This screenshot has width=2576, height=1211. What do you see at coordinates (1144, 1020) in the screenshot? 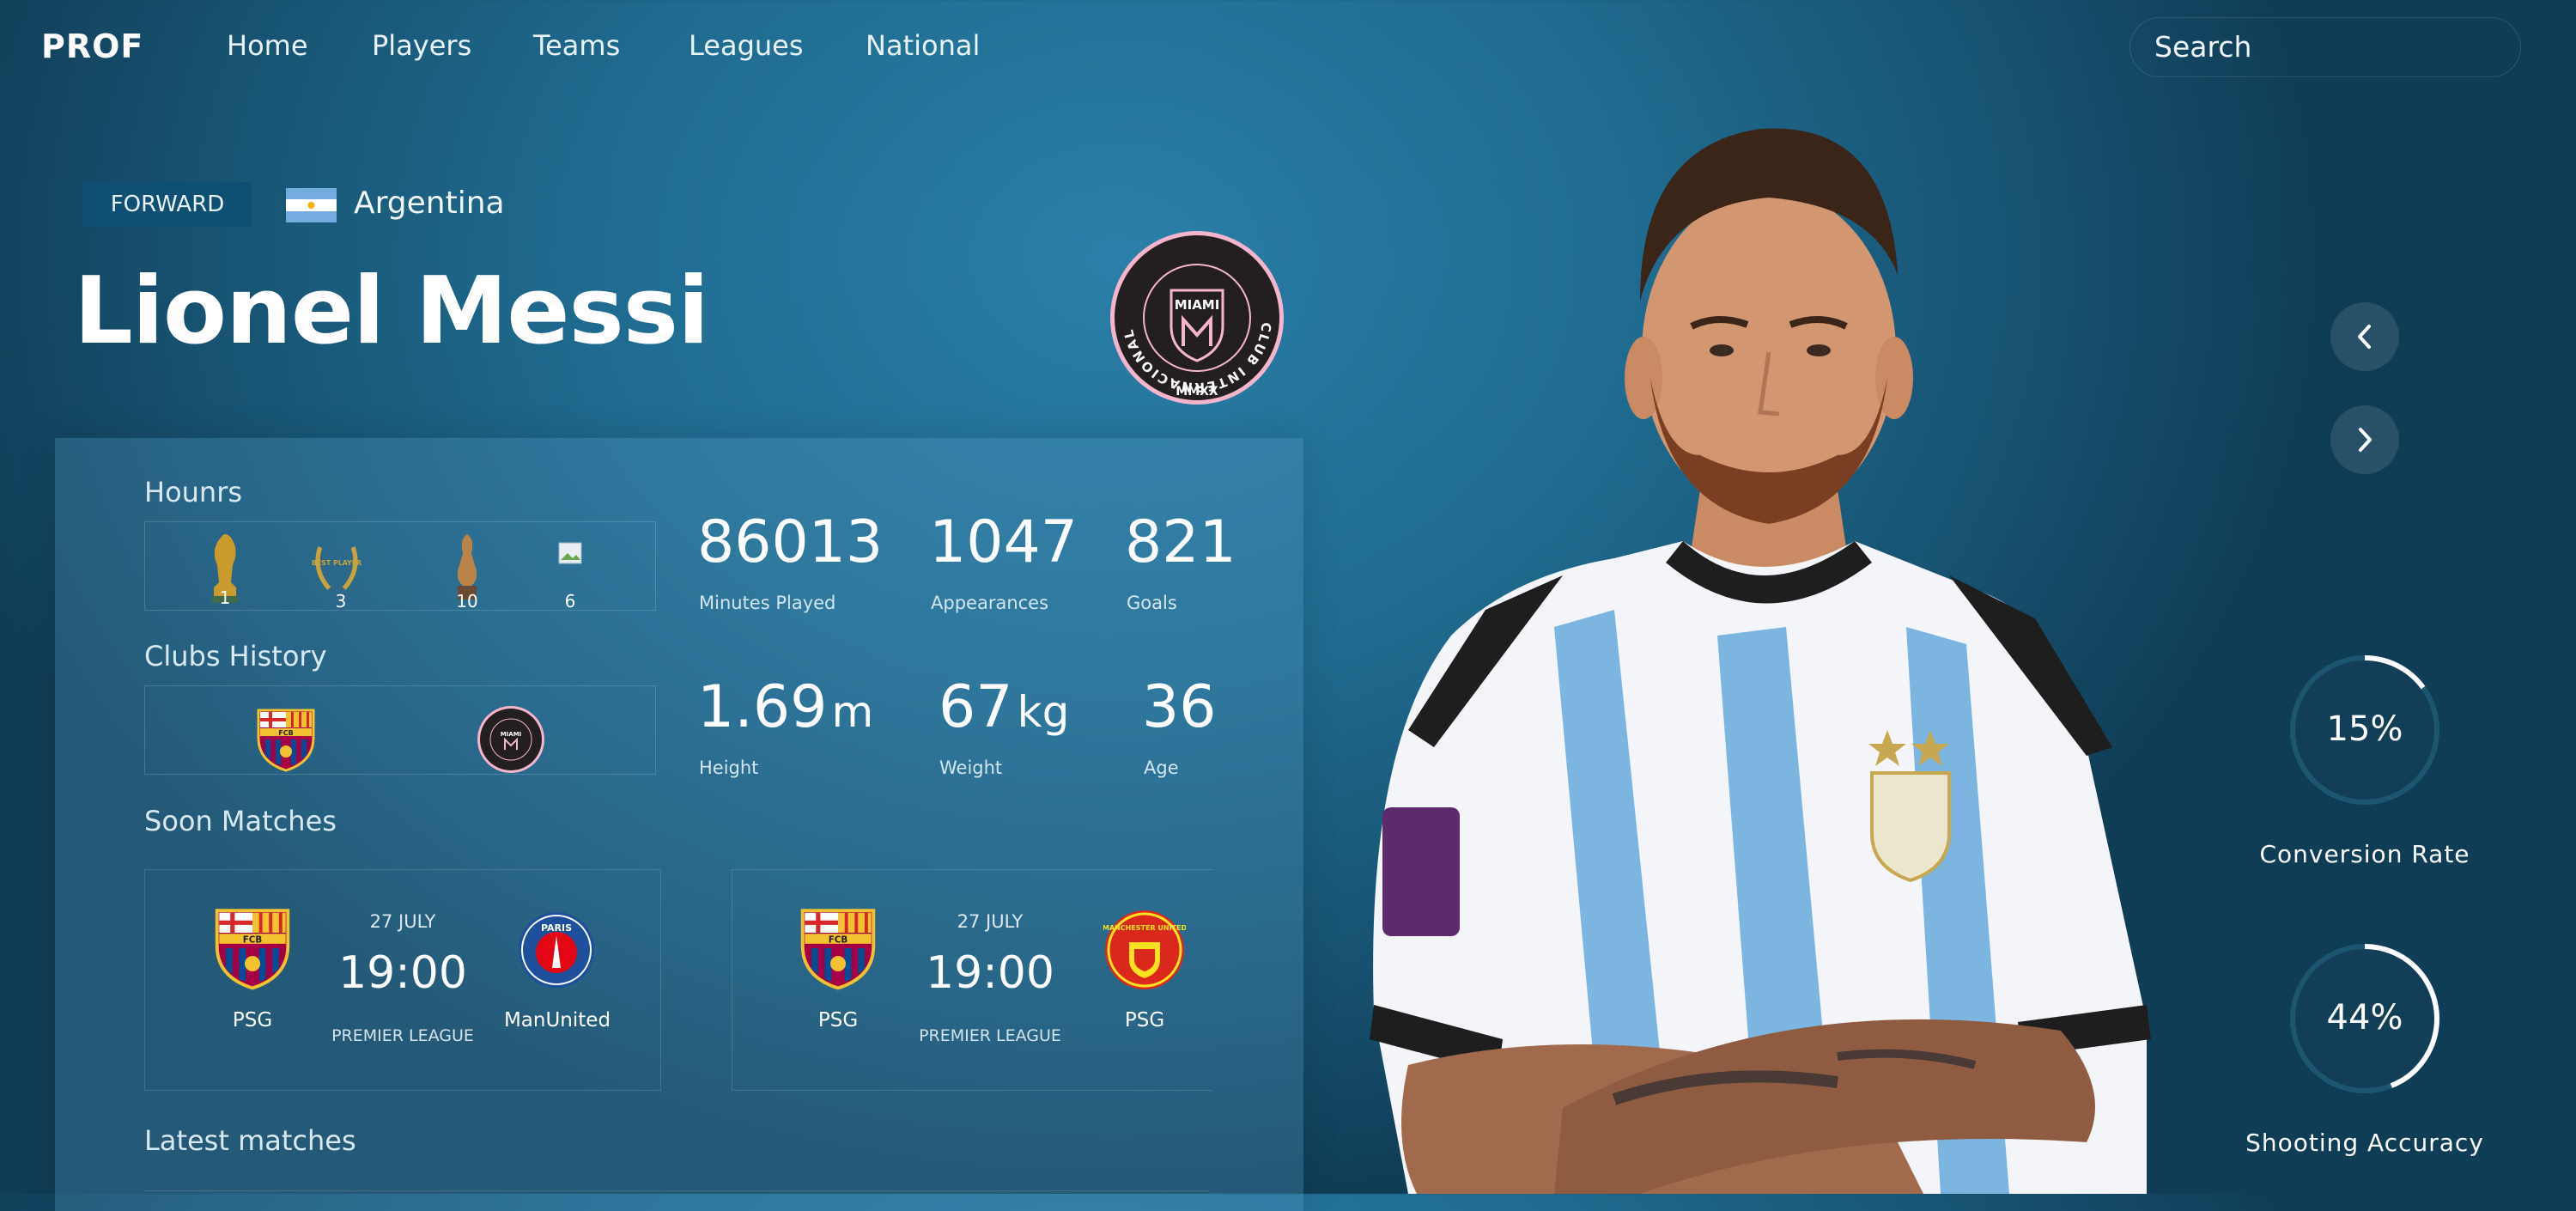
I see `away-team-name: PSG` at bounding box center [1144, 1020].